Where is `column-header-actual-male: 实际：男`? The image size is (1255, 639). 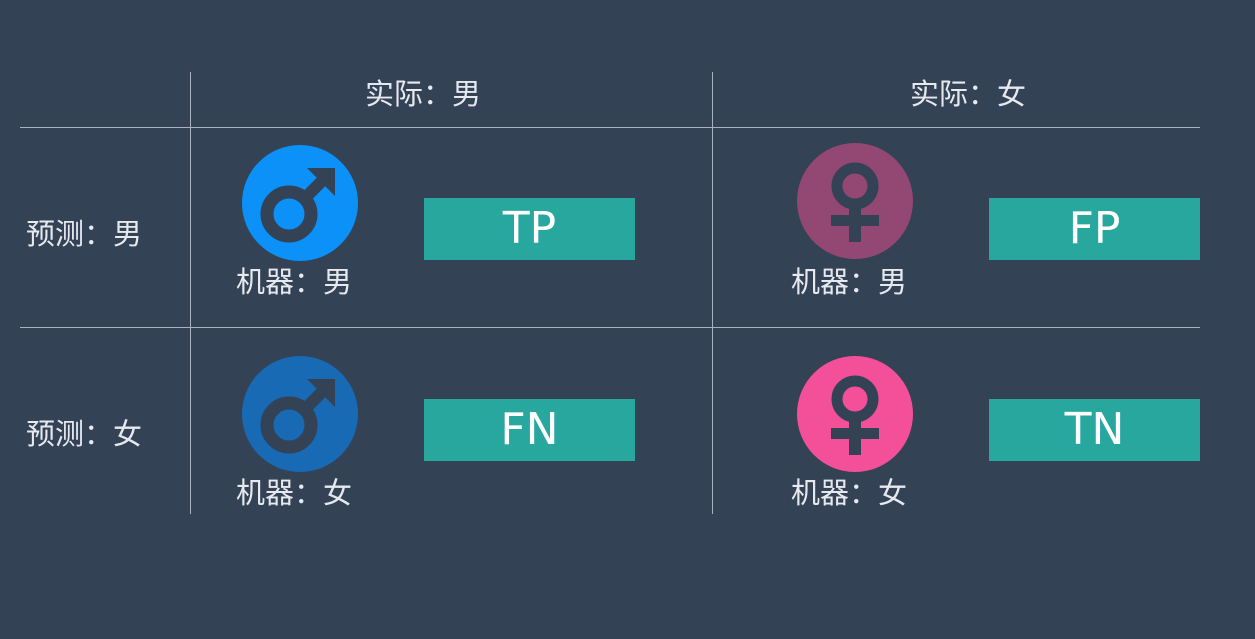
column-header-actual-male: 实际：男 is located at coordinates (422, 94).